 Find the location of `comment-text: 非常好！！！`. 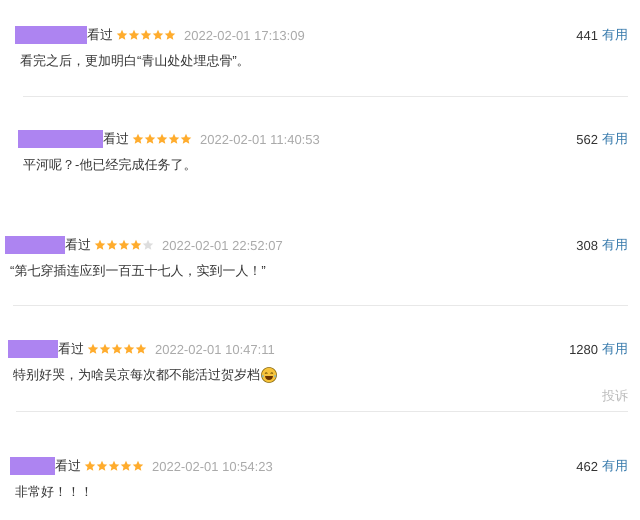

comment-text: 非常好！！！ is located at coordinates (54, 492).